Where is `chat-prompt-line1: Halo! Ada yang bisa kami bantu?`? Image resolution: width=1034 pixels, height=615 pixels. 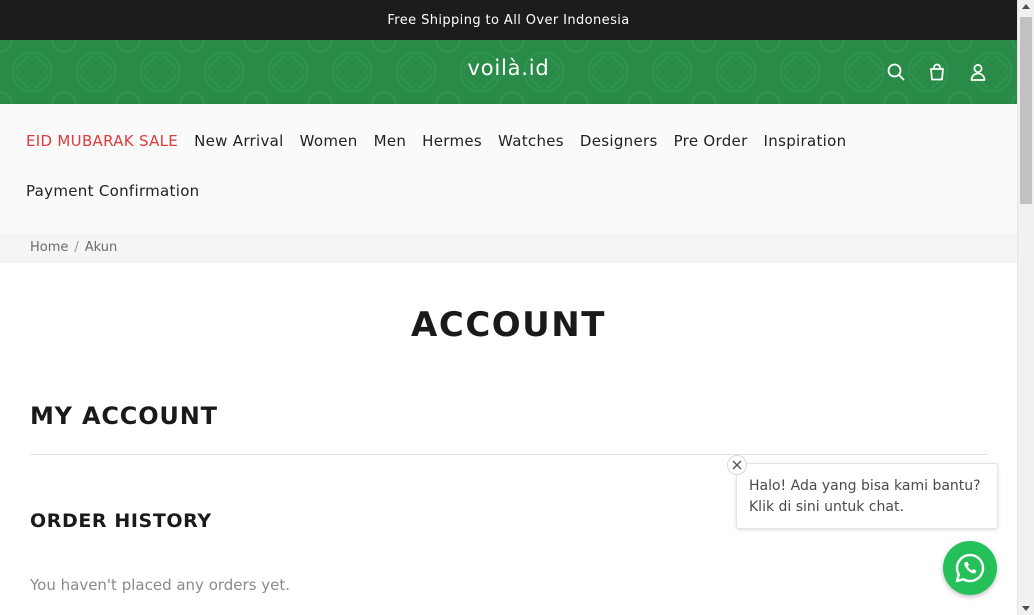
chat-prompt-line1: Halo! Ada yang bisa kami bantu? is located at coordinates (865, 486).